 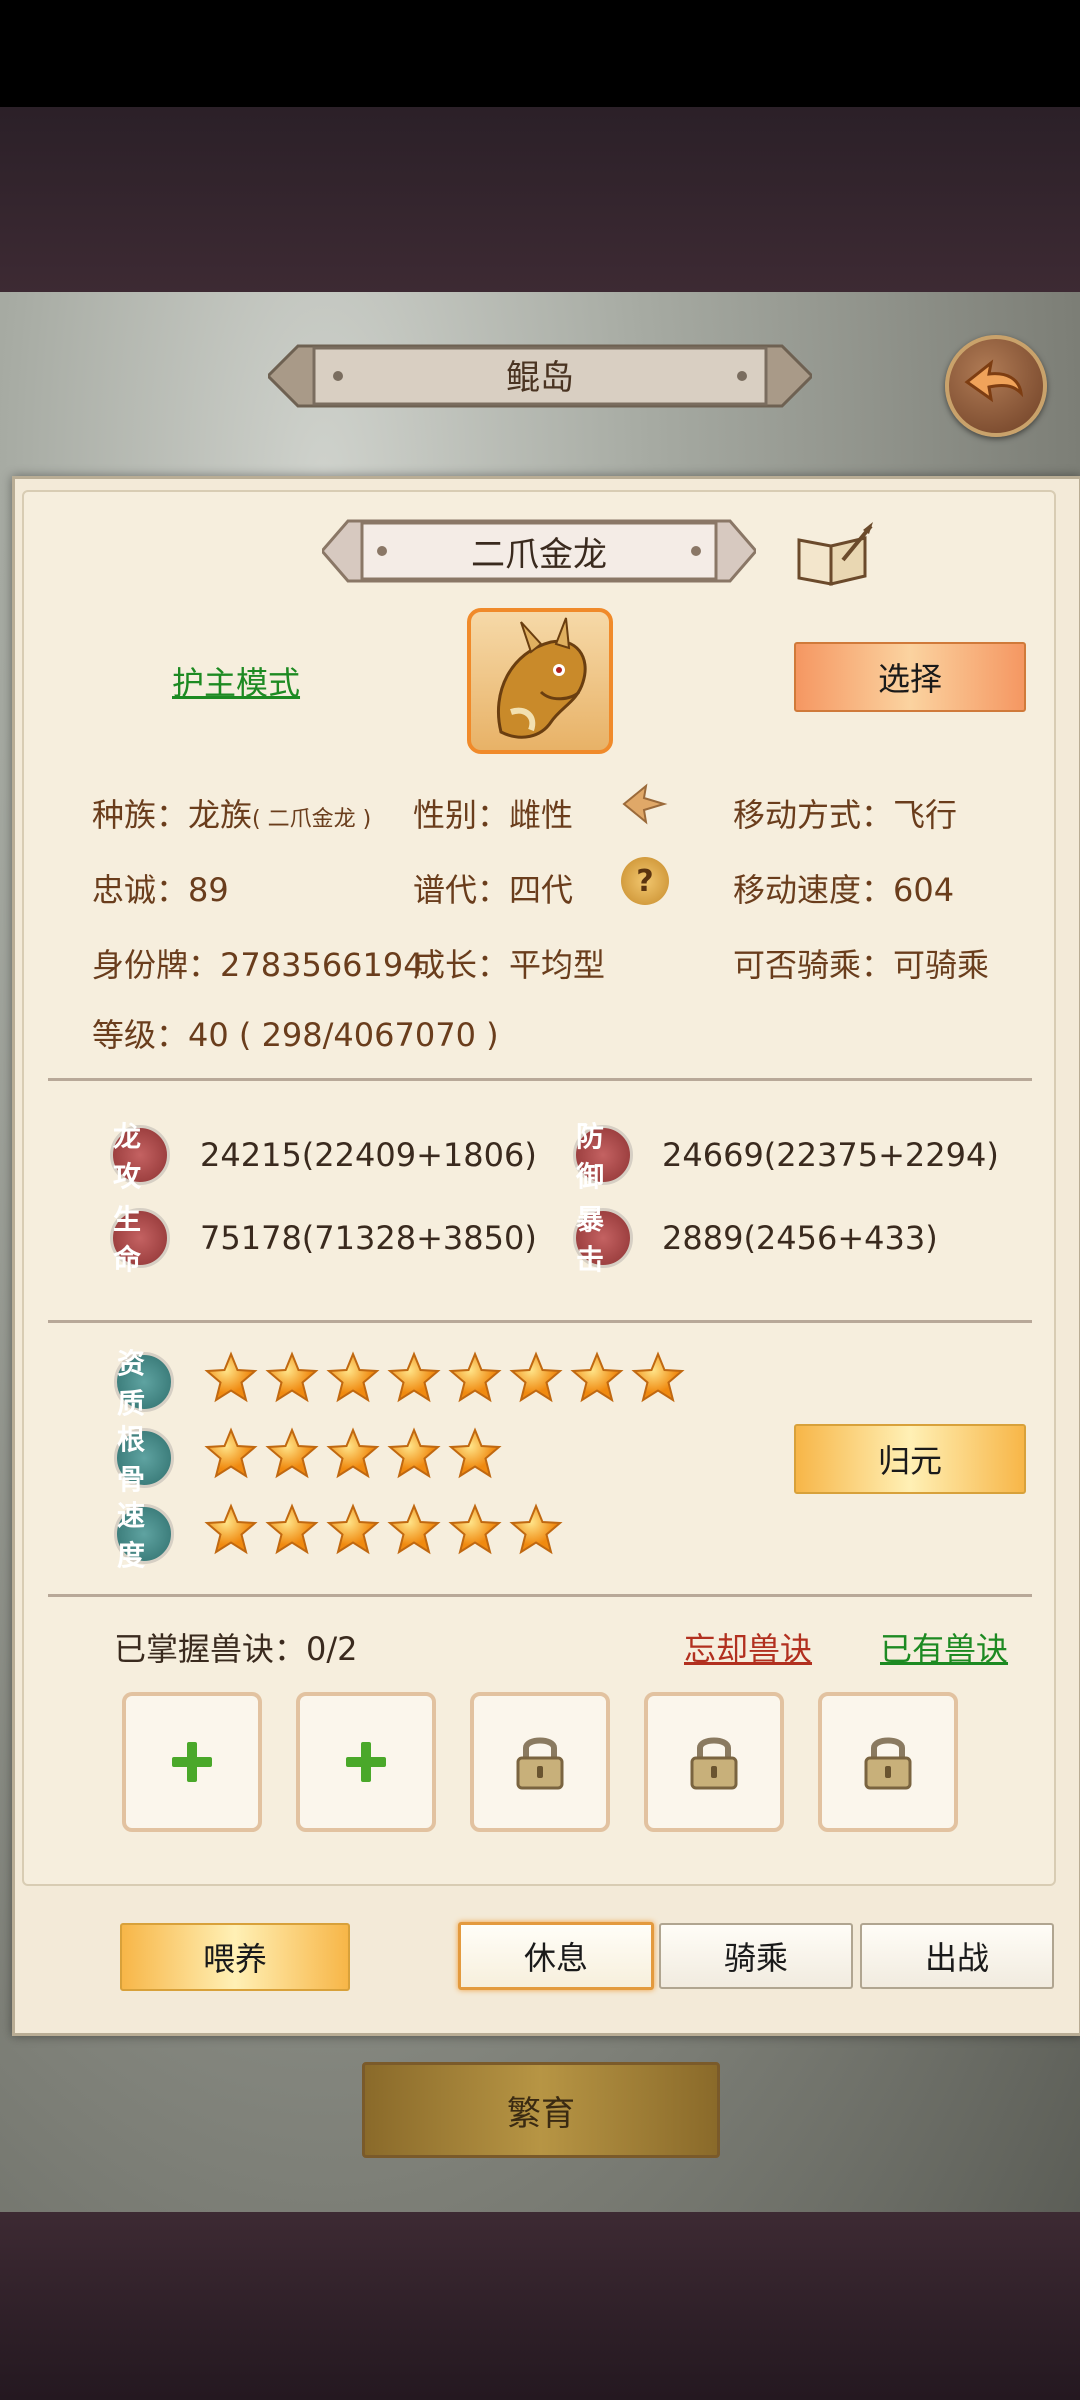 I want to click on move-speed-label: 移动速度：, so click(x=813, y=890).